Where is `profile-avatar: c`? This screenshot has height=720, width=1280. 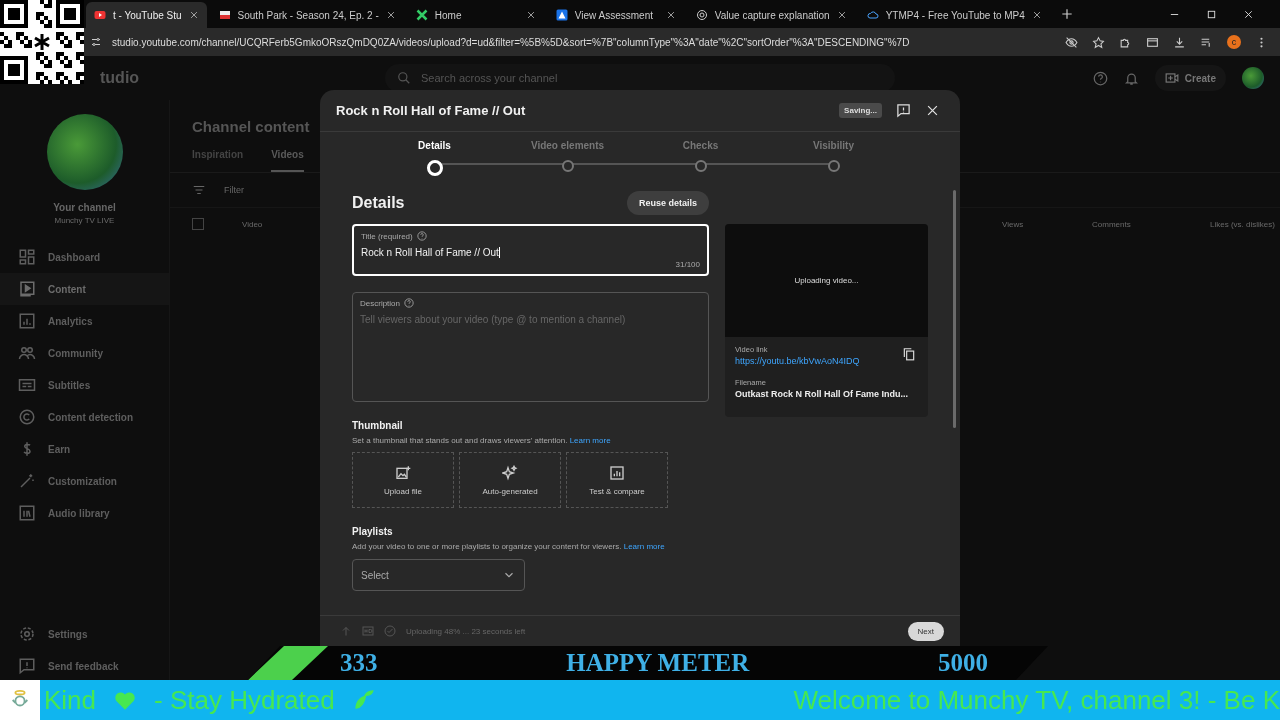
profile-avatar: c is located at coordinates (1234, 42).